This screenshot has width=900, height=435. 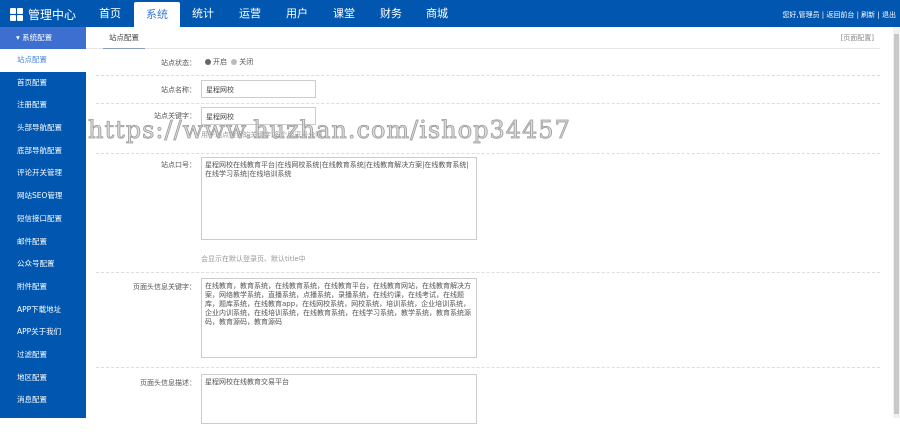 I want to click on sidebar-item: 头部导航配置, so click(x=43, y=128).